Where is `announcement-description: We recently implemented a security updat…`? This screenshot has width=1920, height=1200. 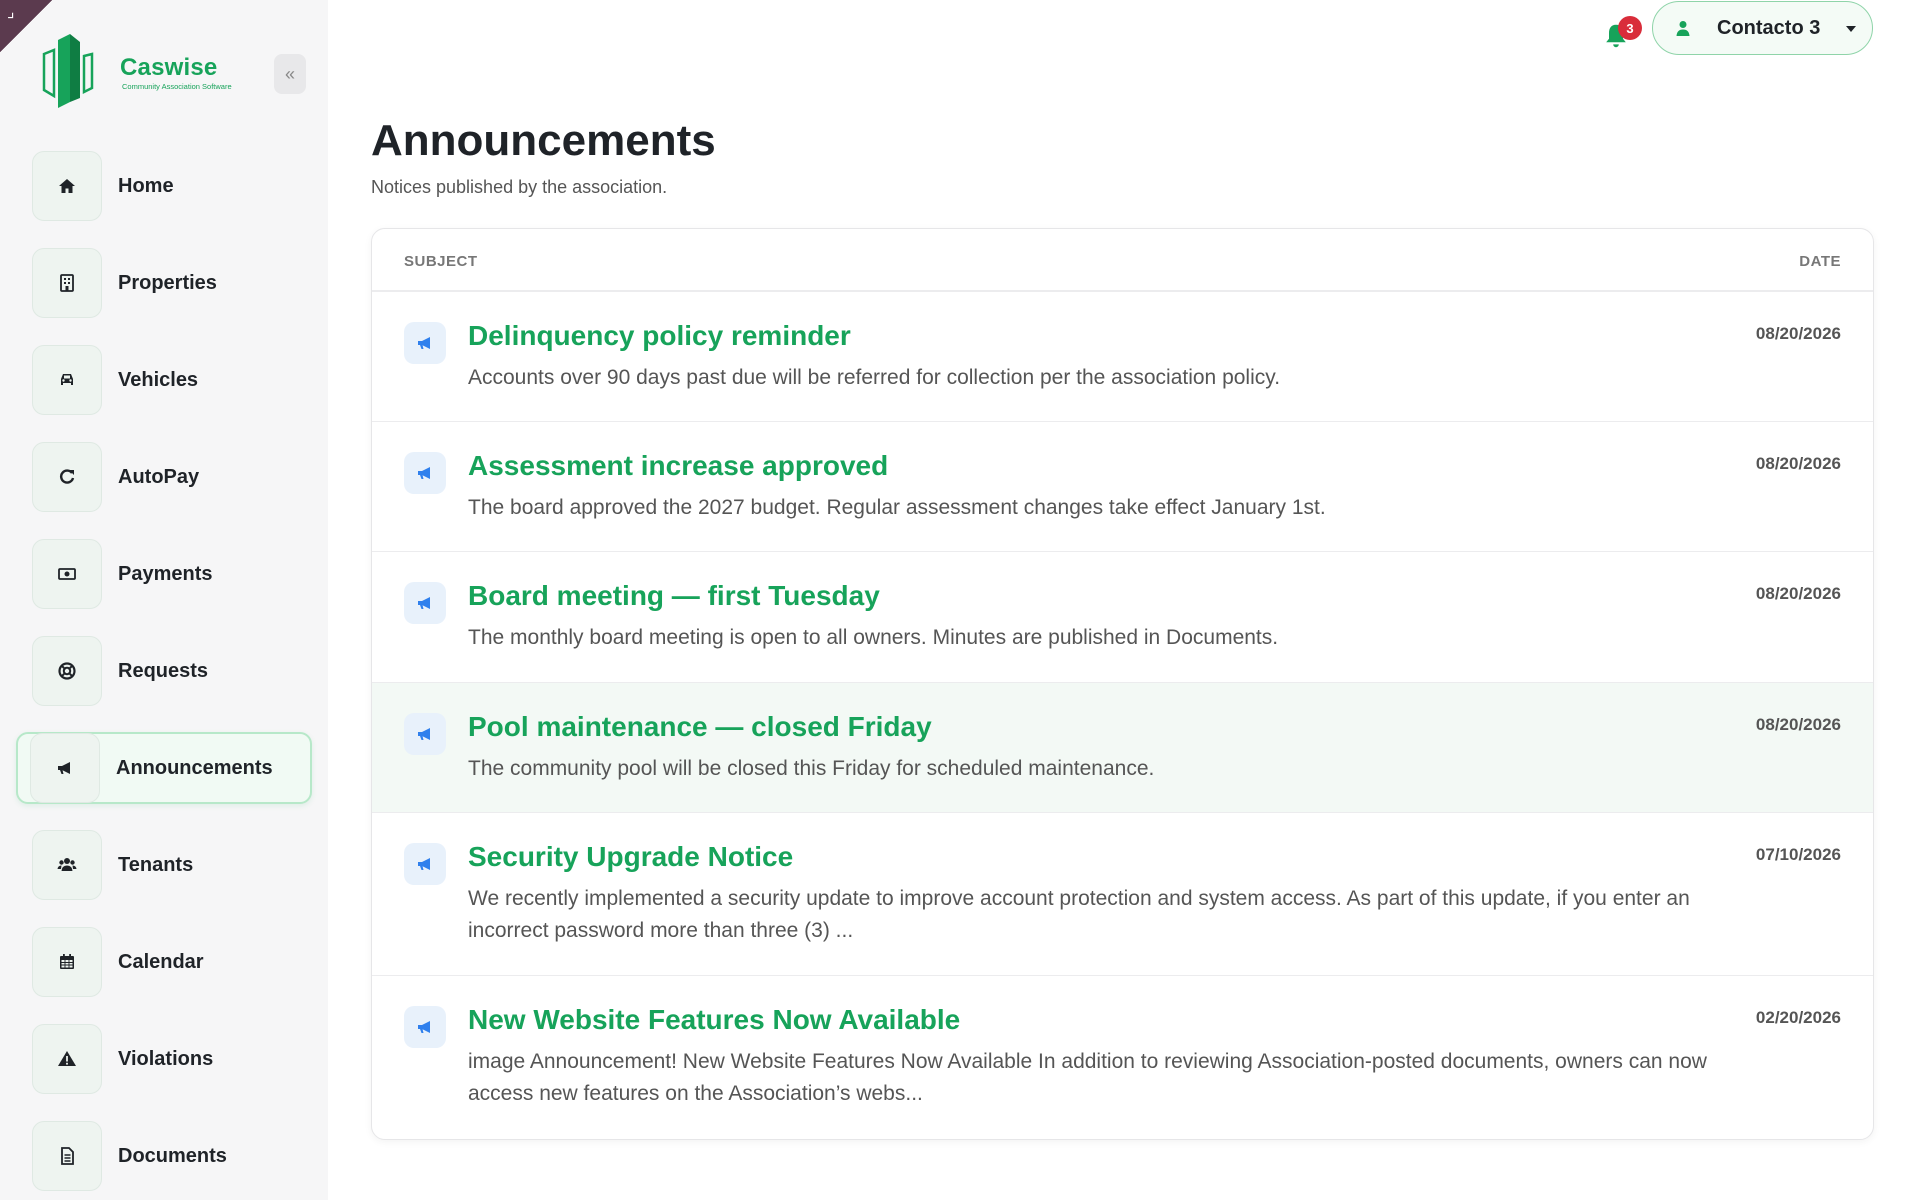 announcement-description: We recently implemented a security updat… is located at coordinates (1079, 914).